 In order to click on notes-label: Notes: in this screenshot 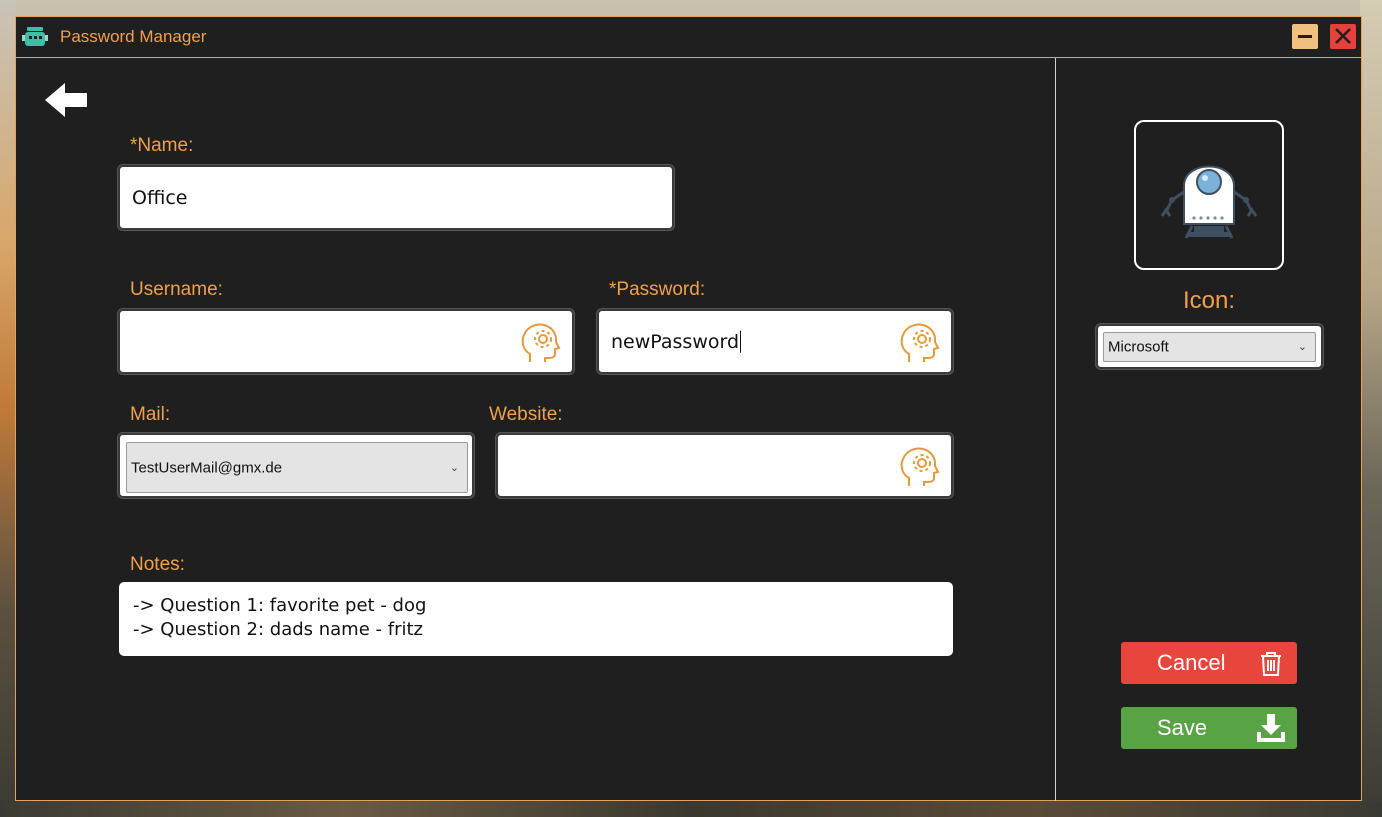, I will do `click(157, 564)`.